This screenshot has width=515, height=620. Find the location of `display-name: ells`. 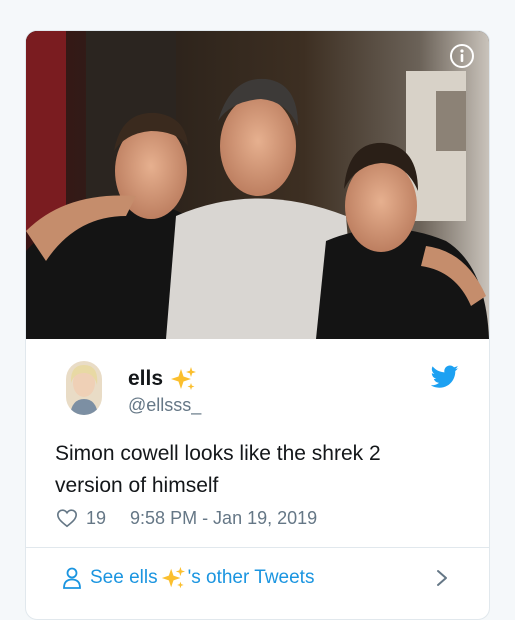

display-name: ells is located at coordinates (145, 379).